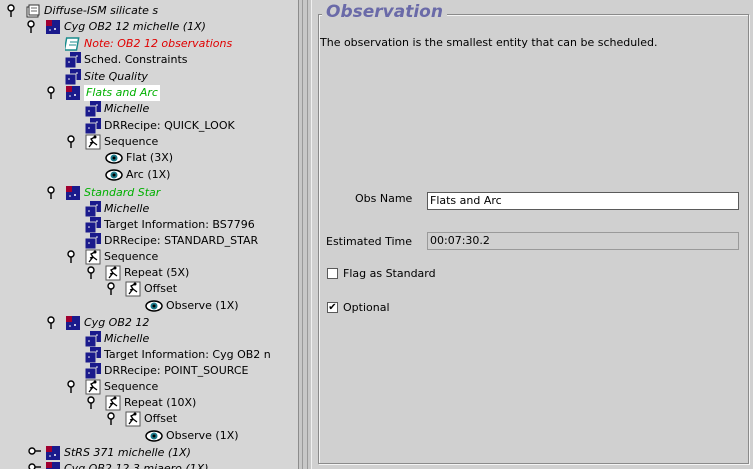  I want to click on tree-node-label: Flats and Arc, so click(122, 93).